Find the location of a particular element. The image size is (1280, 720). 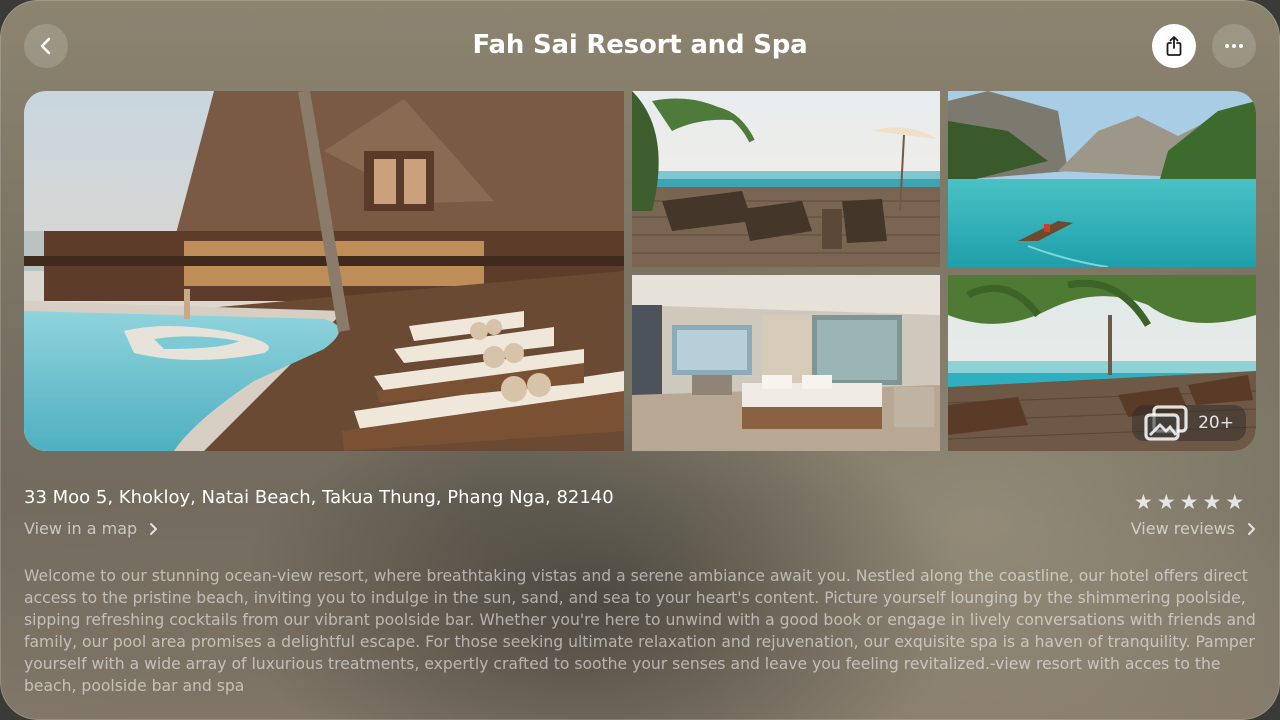

more-photos-badge: 20+ is located at coordinates (1189, 423).